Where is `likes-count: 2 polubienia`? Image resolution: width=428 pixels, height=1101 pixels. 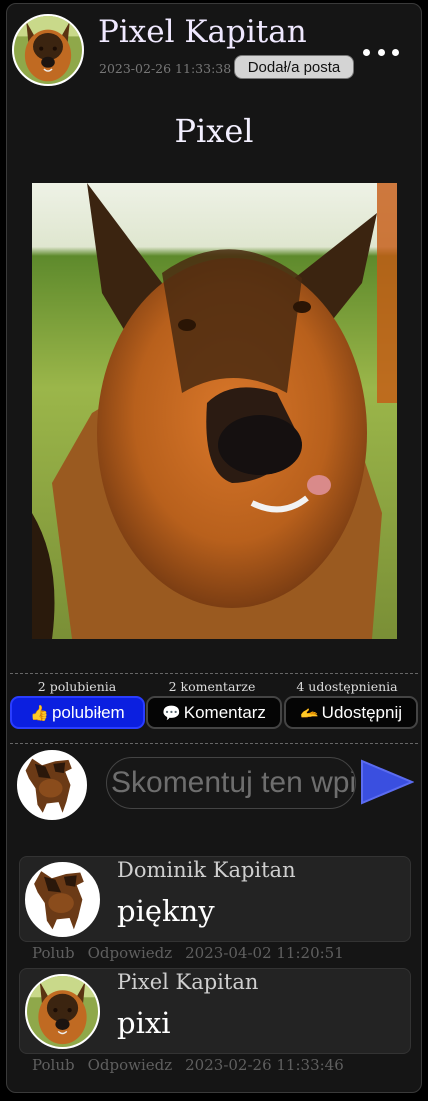
likes-count: 2 polubienia is located at coordinates (77, 686).